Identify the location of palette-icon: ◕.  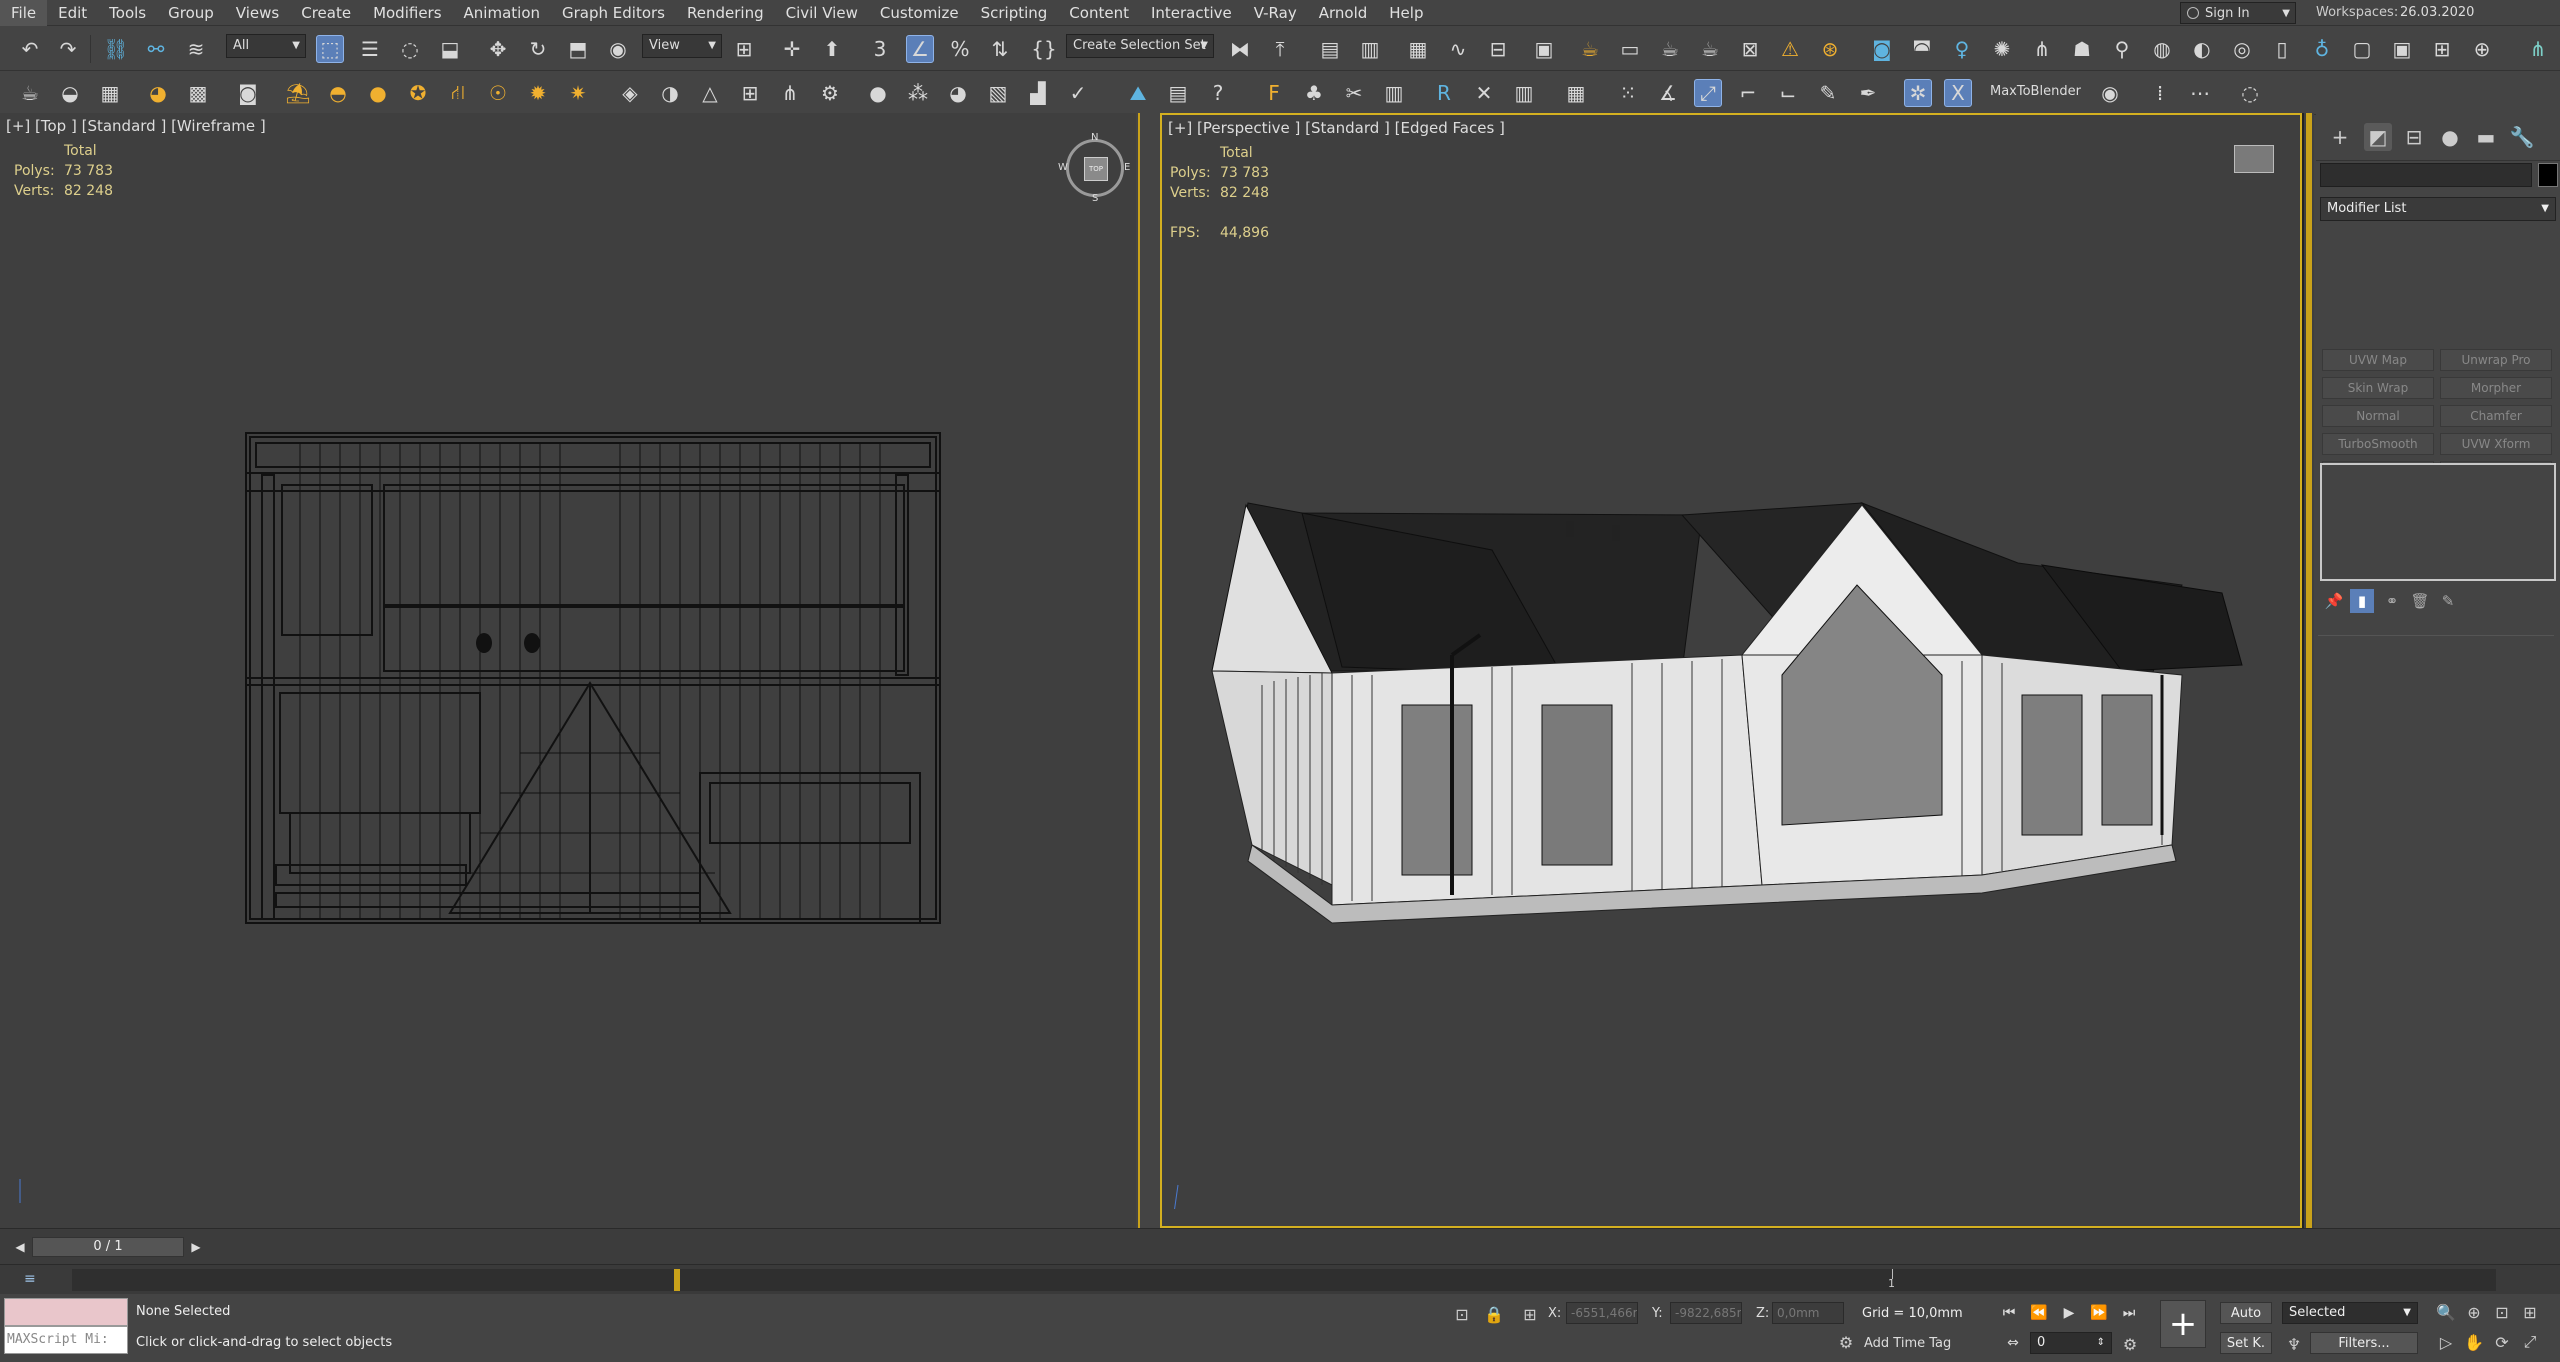
(958, 93).